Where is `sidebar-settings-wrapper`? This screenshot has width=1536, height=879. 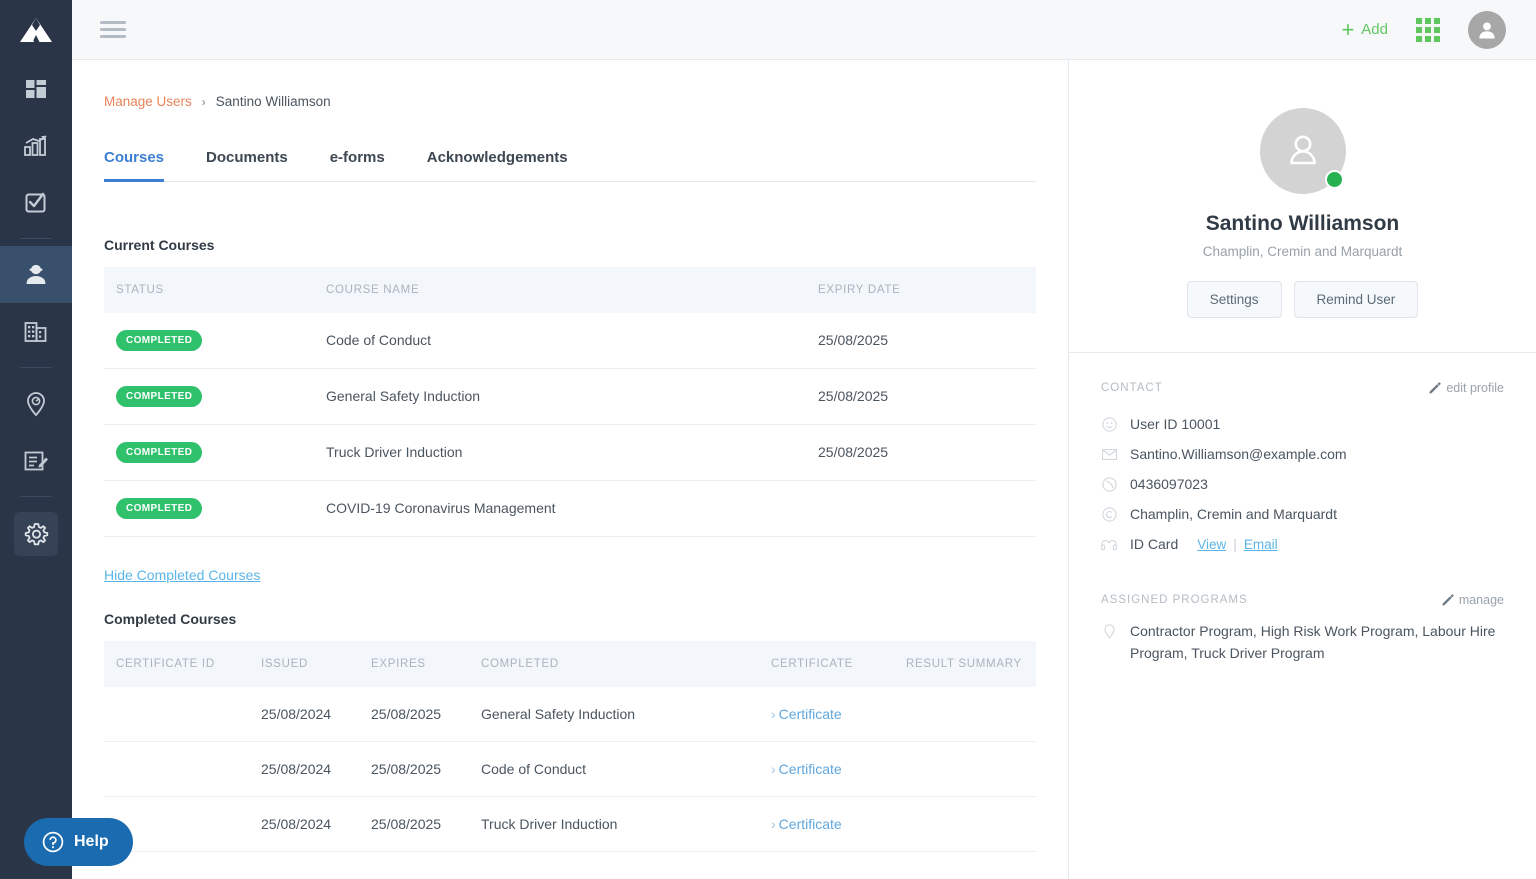 sidebar-settings-wrapper is located at coordinates (36, 534).